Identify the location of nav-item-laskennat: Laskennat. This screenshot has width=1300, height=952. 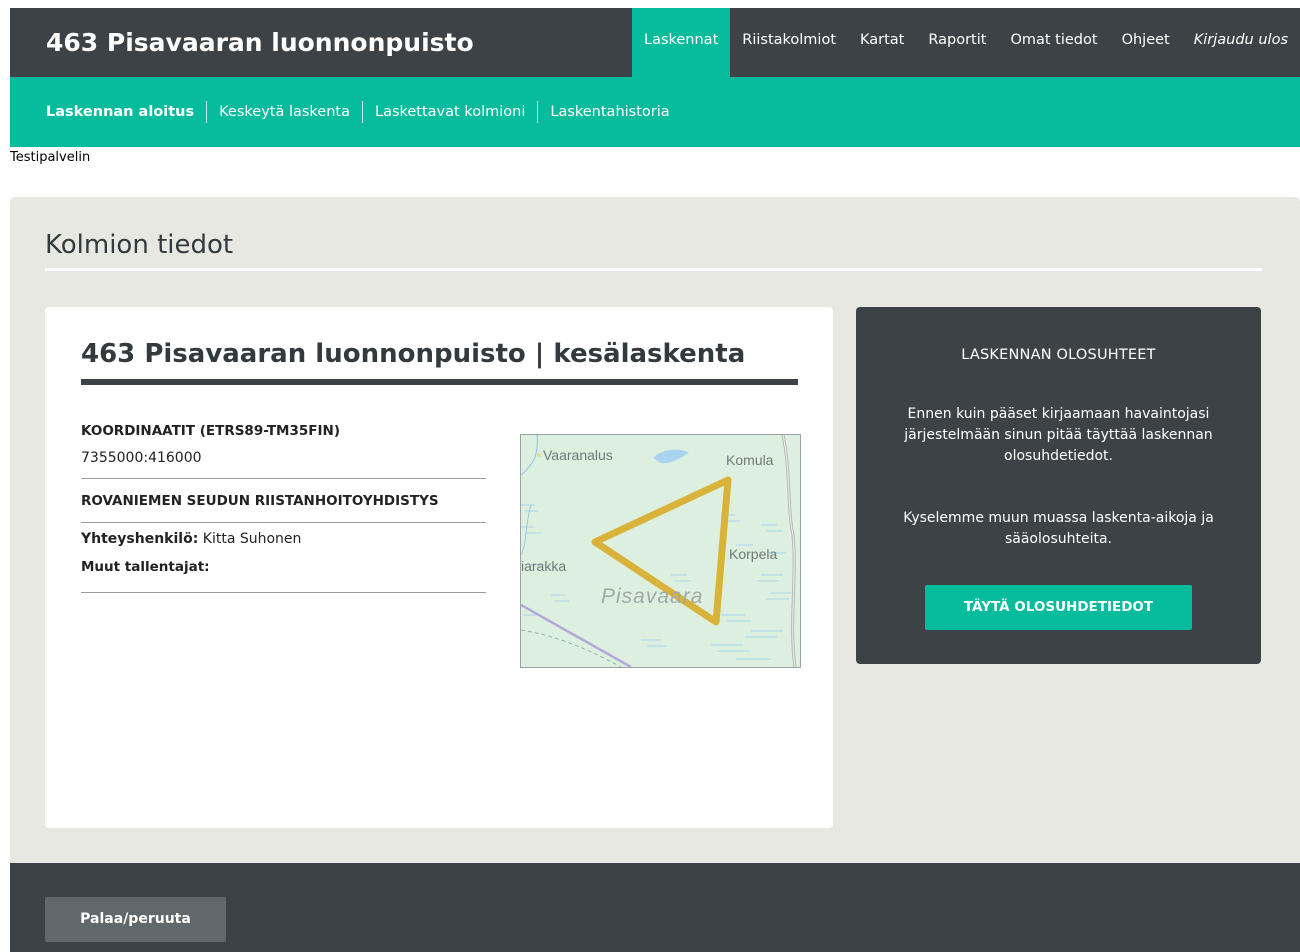
(681, 42).